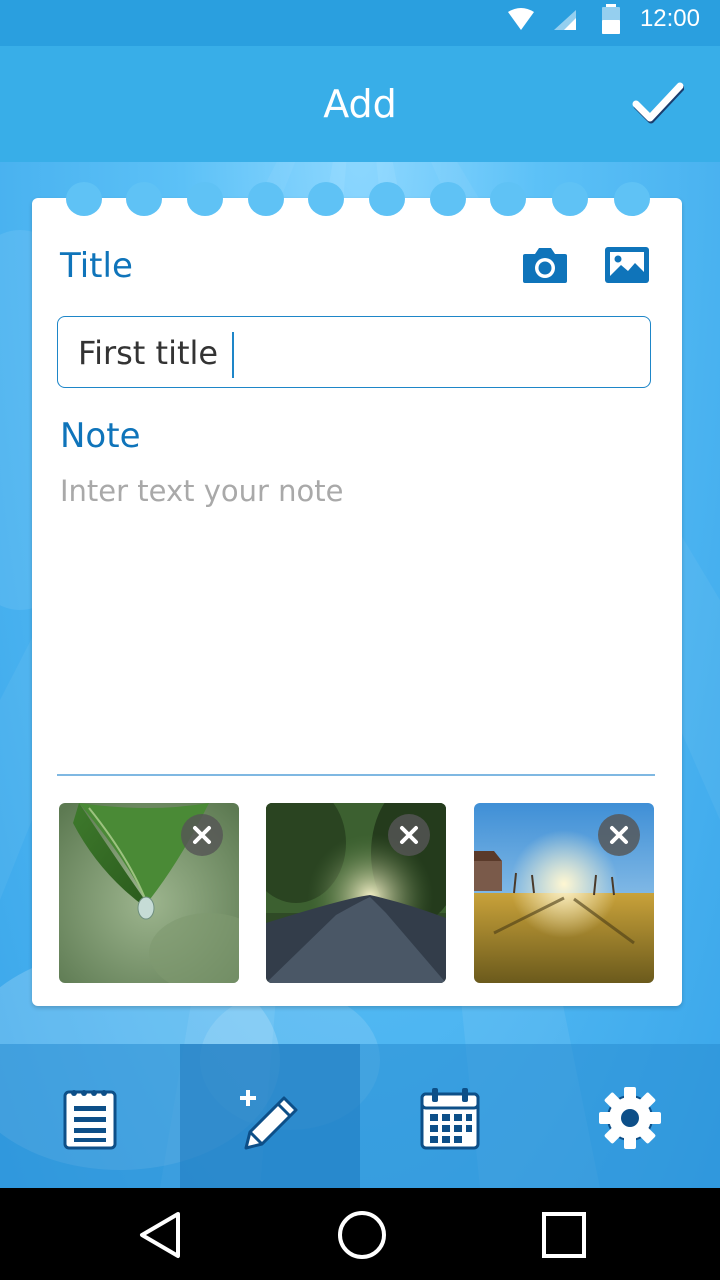  What do you see at coordinates (90, 1120) in the screenshot?
I see `notepad-icon` at bounding box center [90, 1120].